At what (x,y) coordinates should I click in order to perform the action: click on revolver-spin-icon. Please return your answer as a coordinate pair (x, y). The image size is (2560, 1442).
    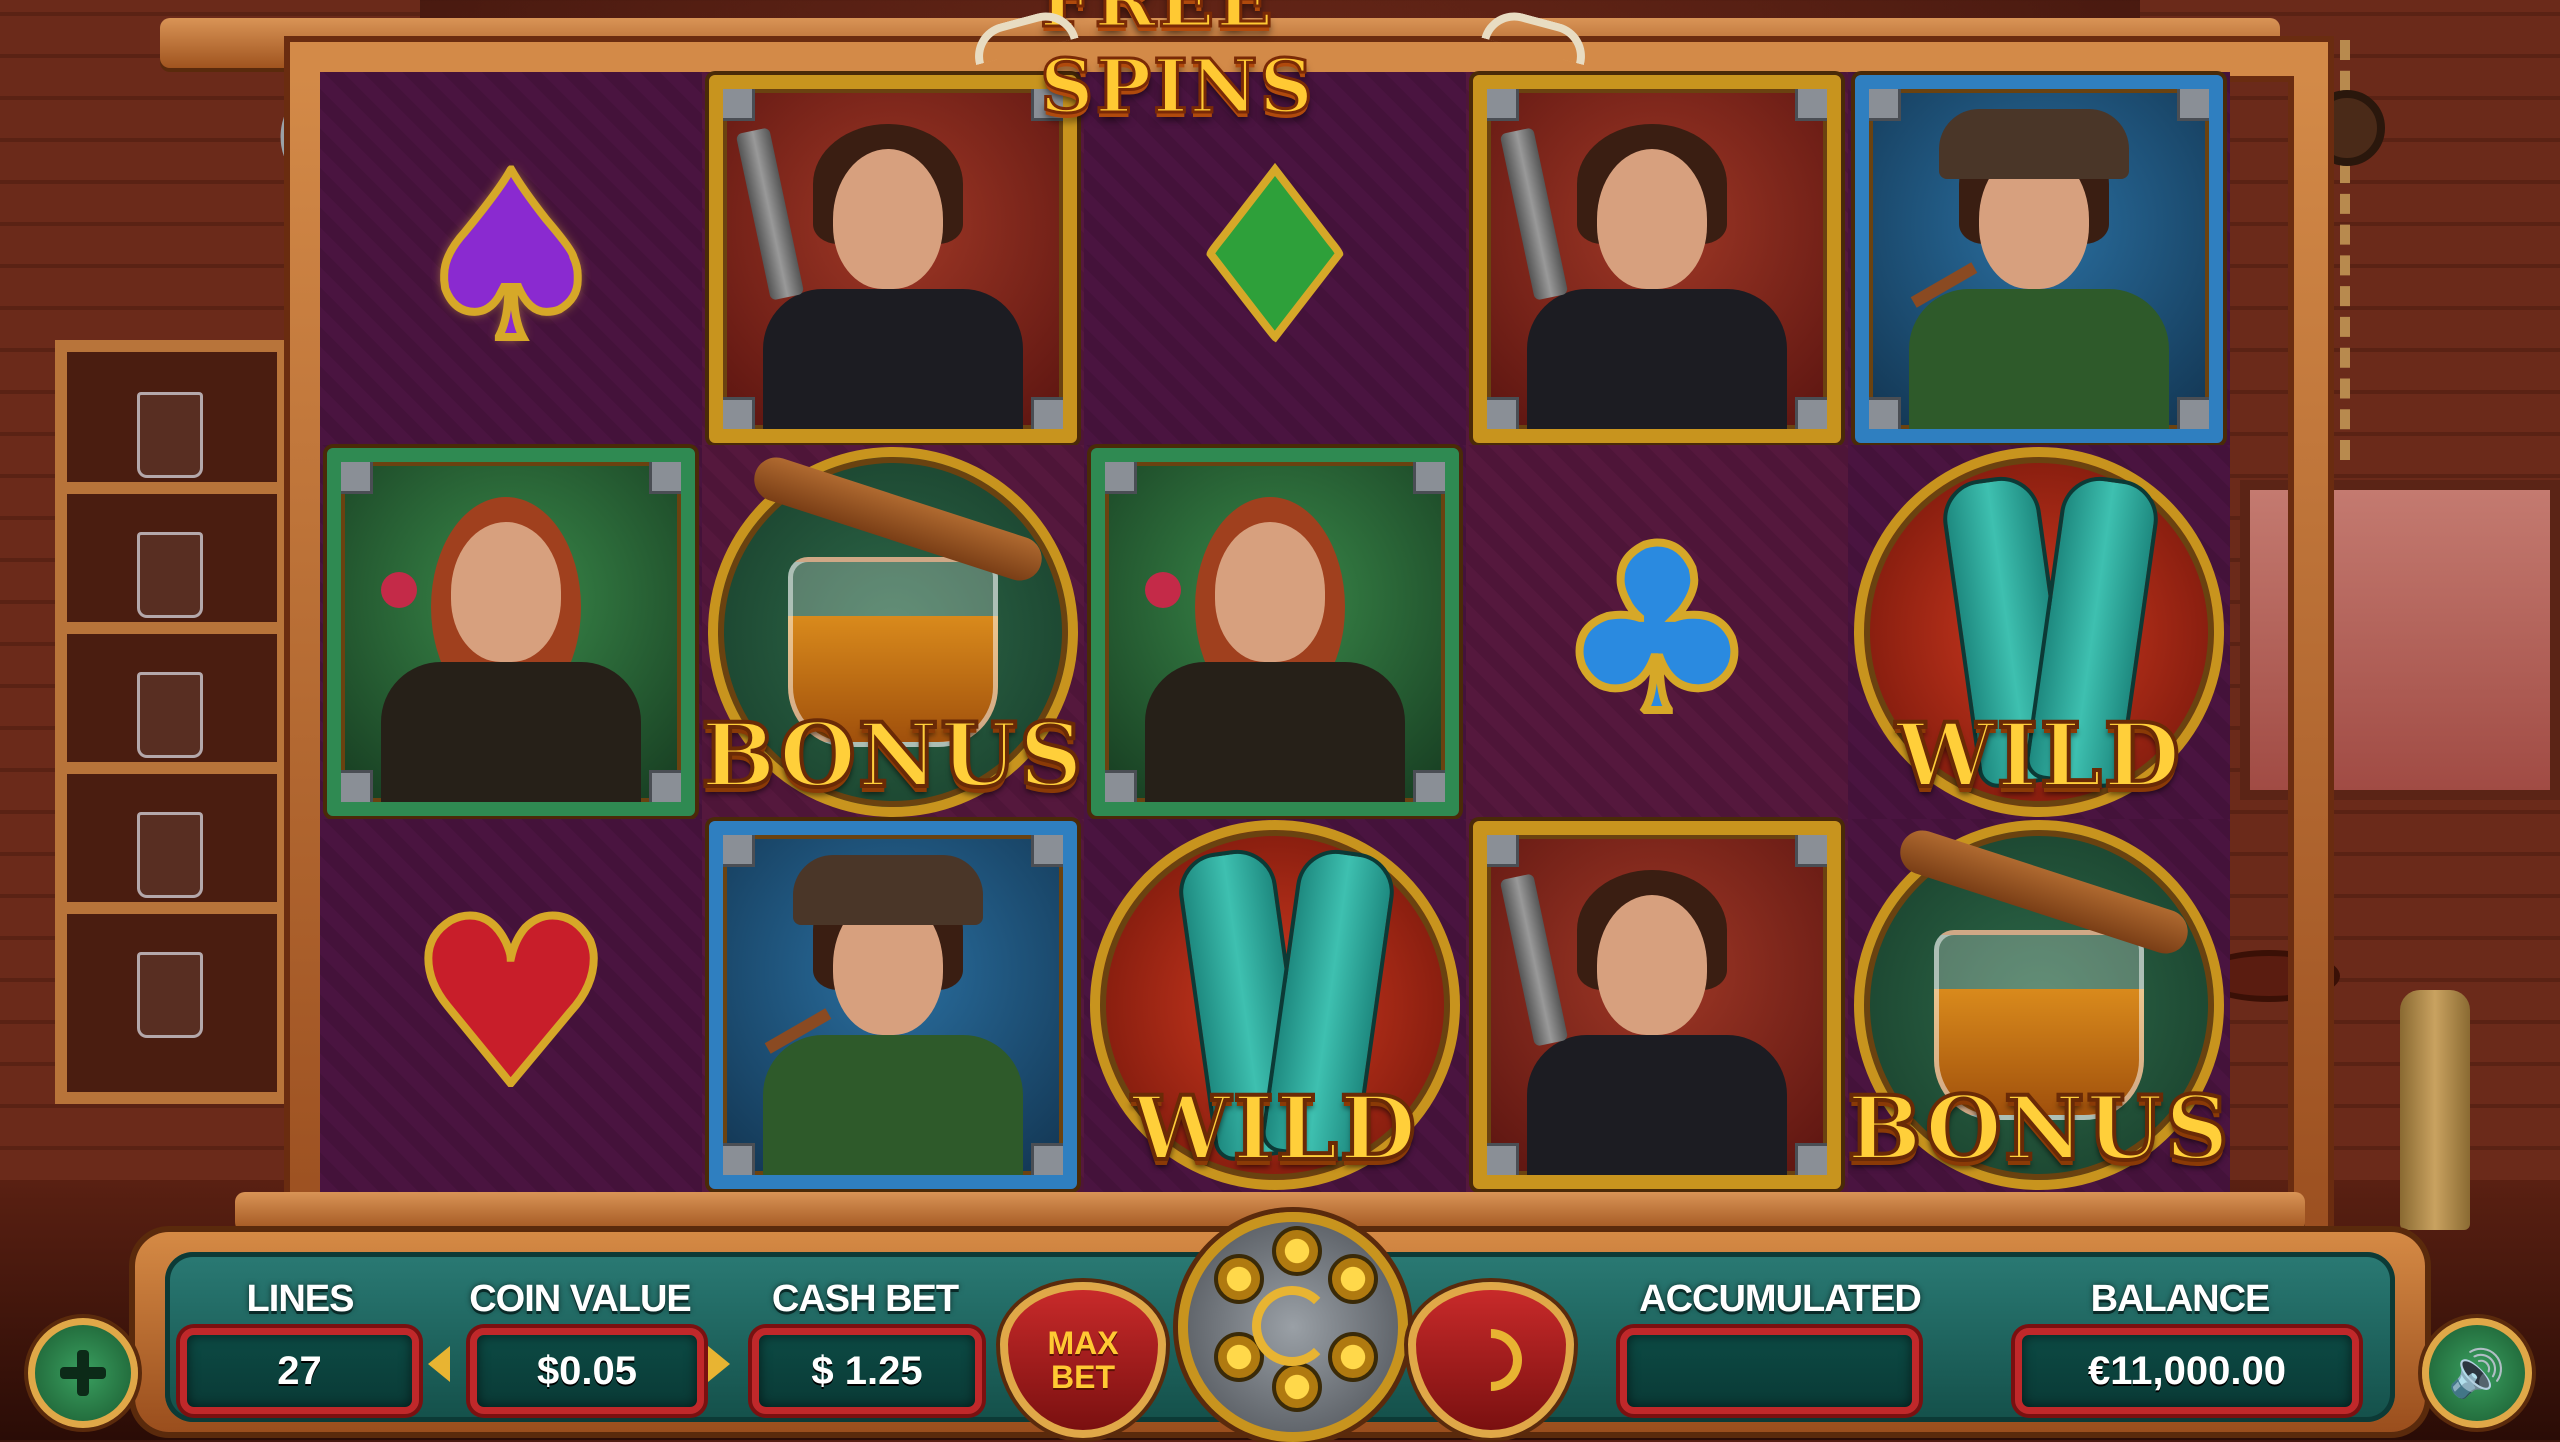
    Looking at the image, I should click on (1292, 1326).